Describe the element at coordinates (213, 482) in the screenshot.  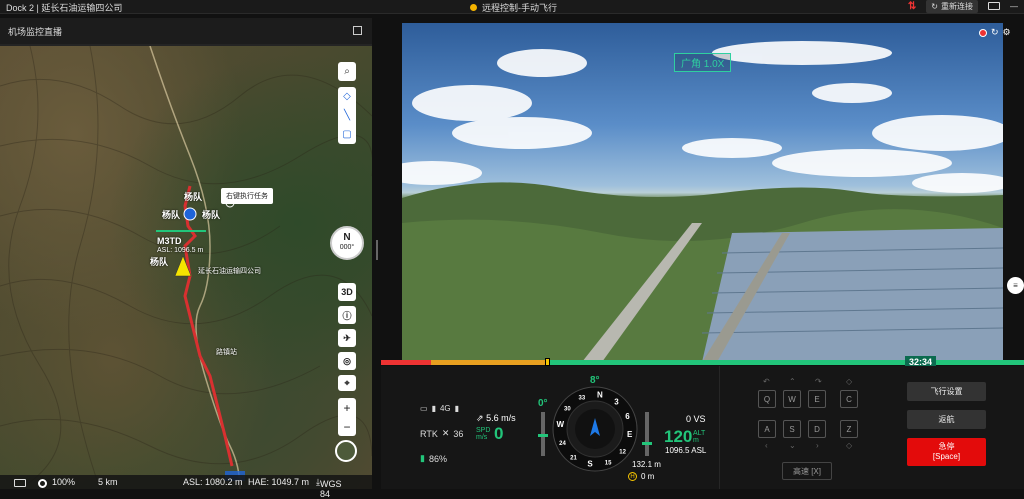
I see `map-asl: ASL: 1080.2 m` at that location.